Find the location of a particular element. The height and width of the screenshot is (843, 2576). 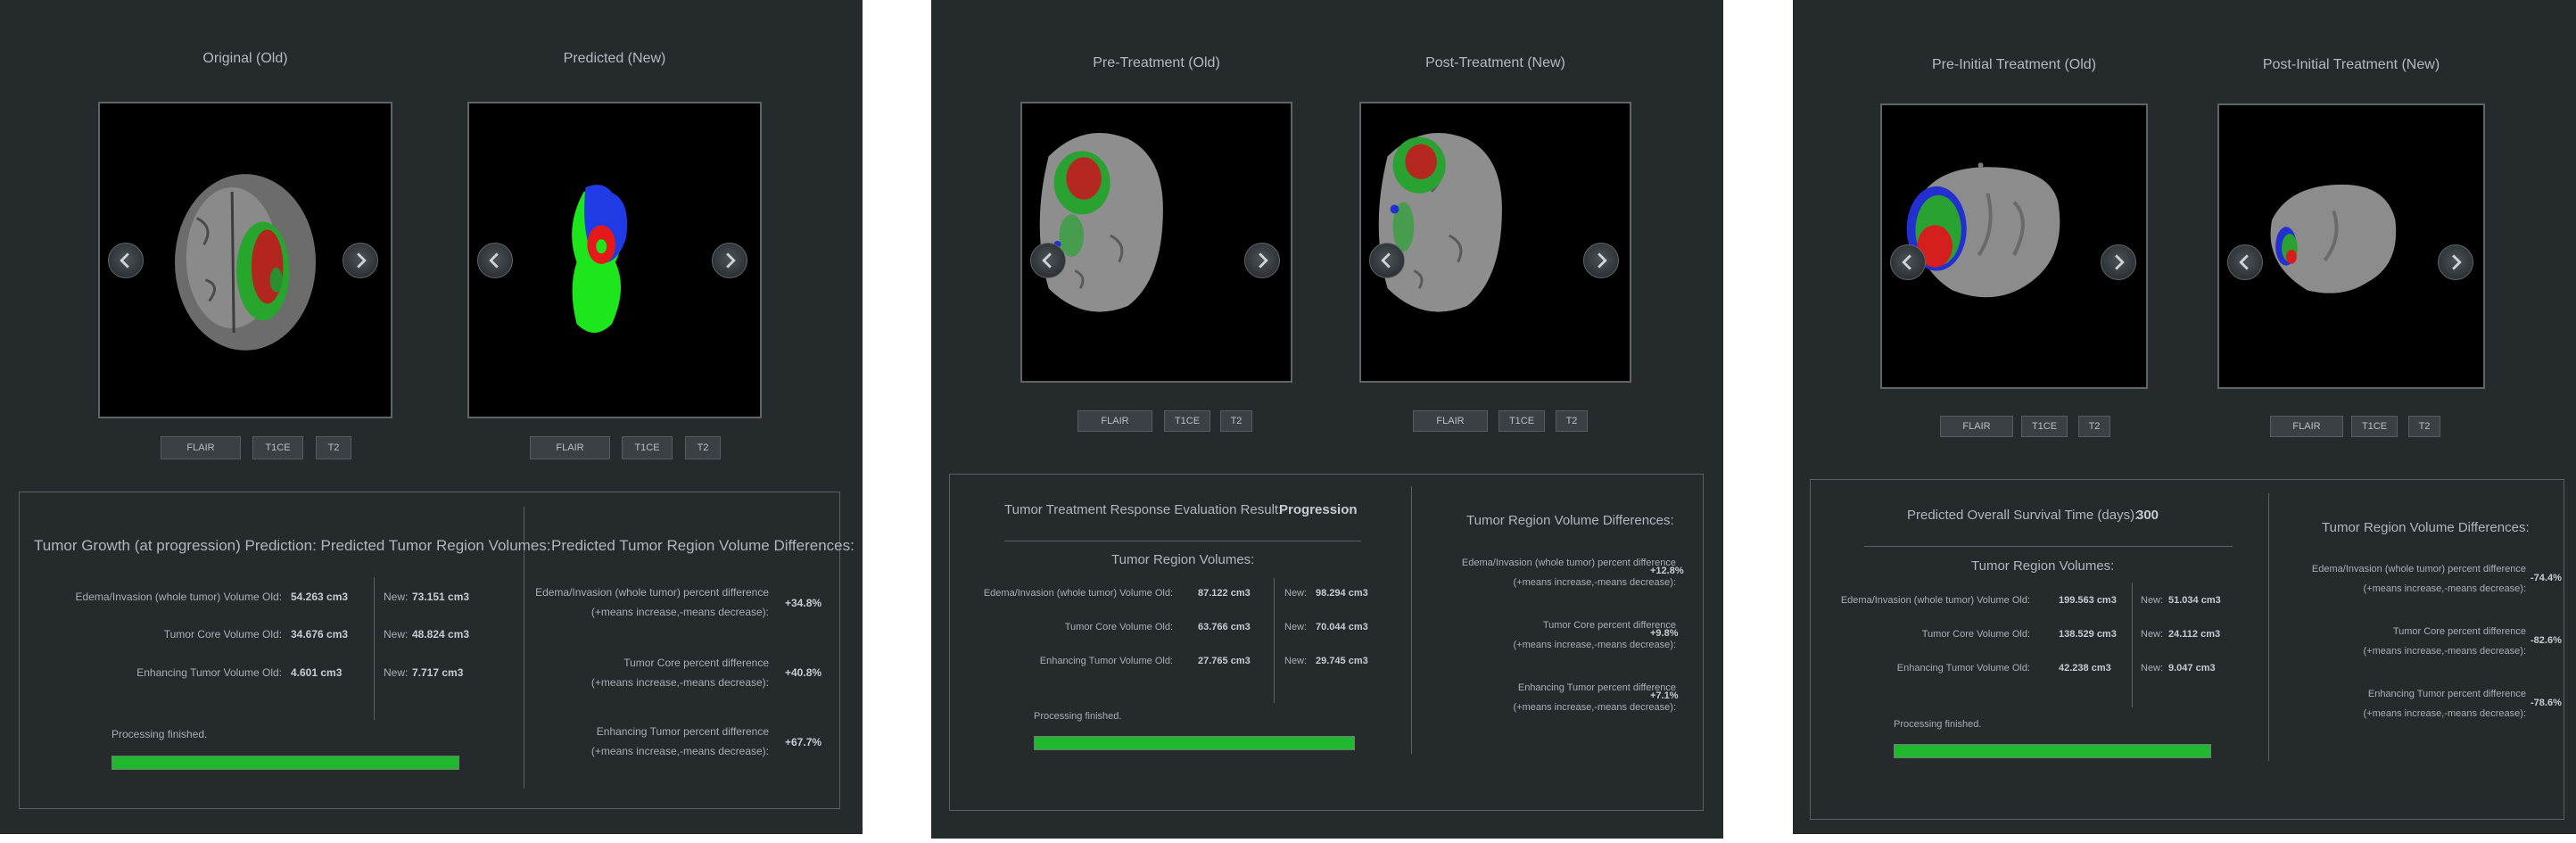

volume-new: 24.112 cm3 is located at coordinates (2194, 635).